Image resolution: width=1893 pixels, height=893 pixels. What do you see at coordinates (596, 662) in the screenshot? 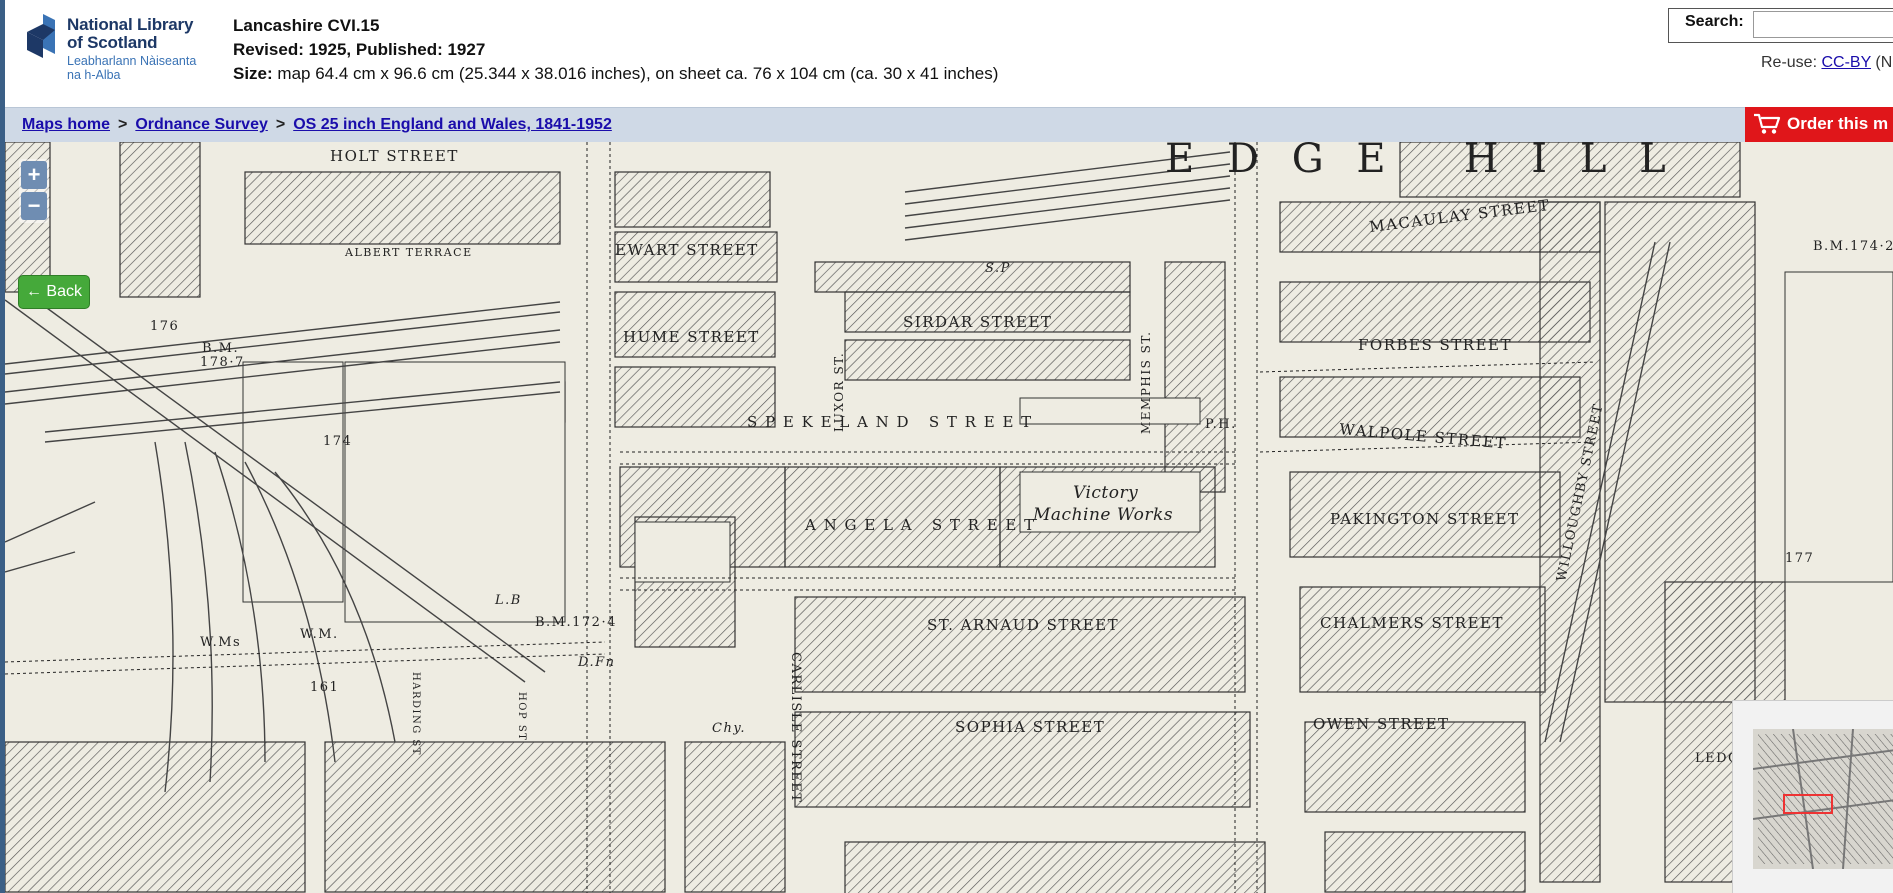
I see `map-label-dfn: D.Fn` at bounding box center [596, 662].